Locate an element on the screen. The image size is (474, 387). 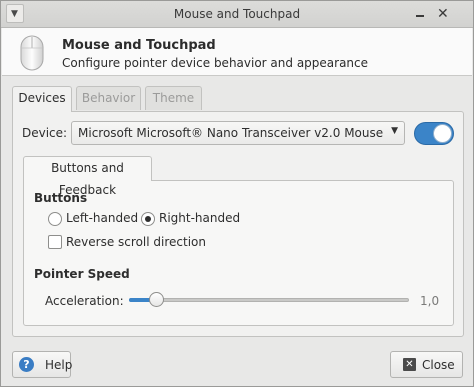
window-close-button: ✕ is located at coordinates (442, 14).